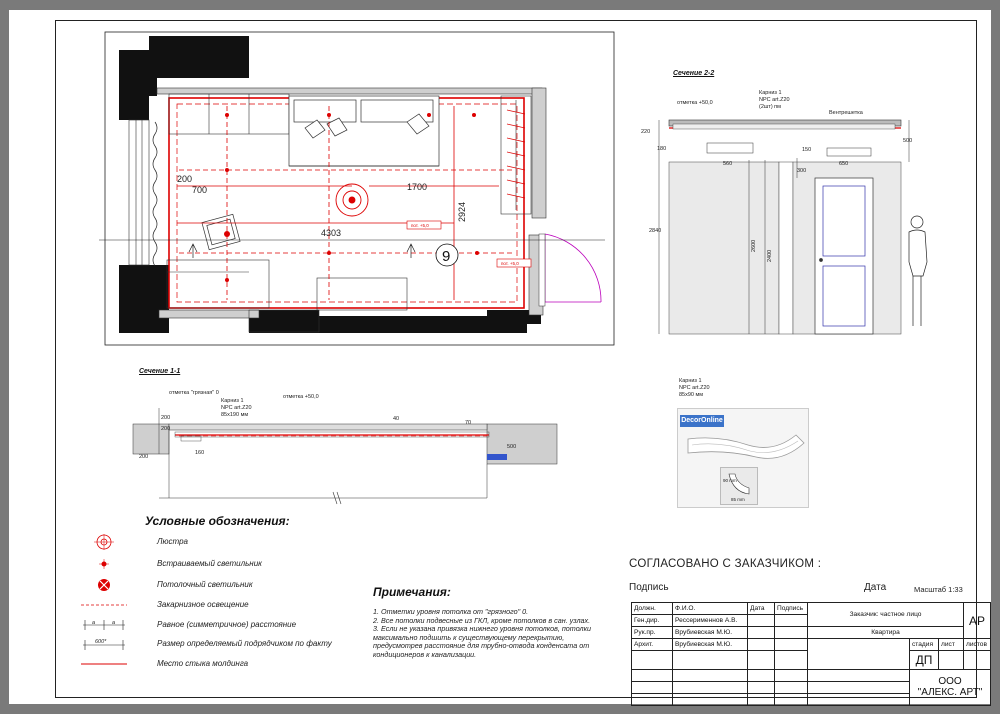  What do you see at coordinates (977, 620) in the screenshot?
I see `stamp-code: АР` at bounding box center [977, 620].